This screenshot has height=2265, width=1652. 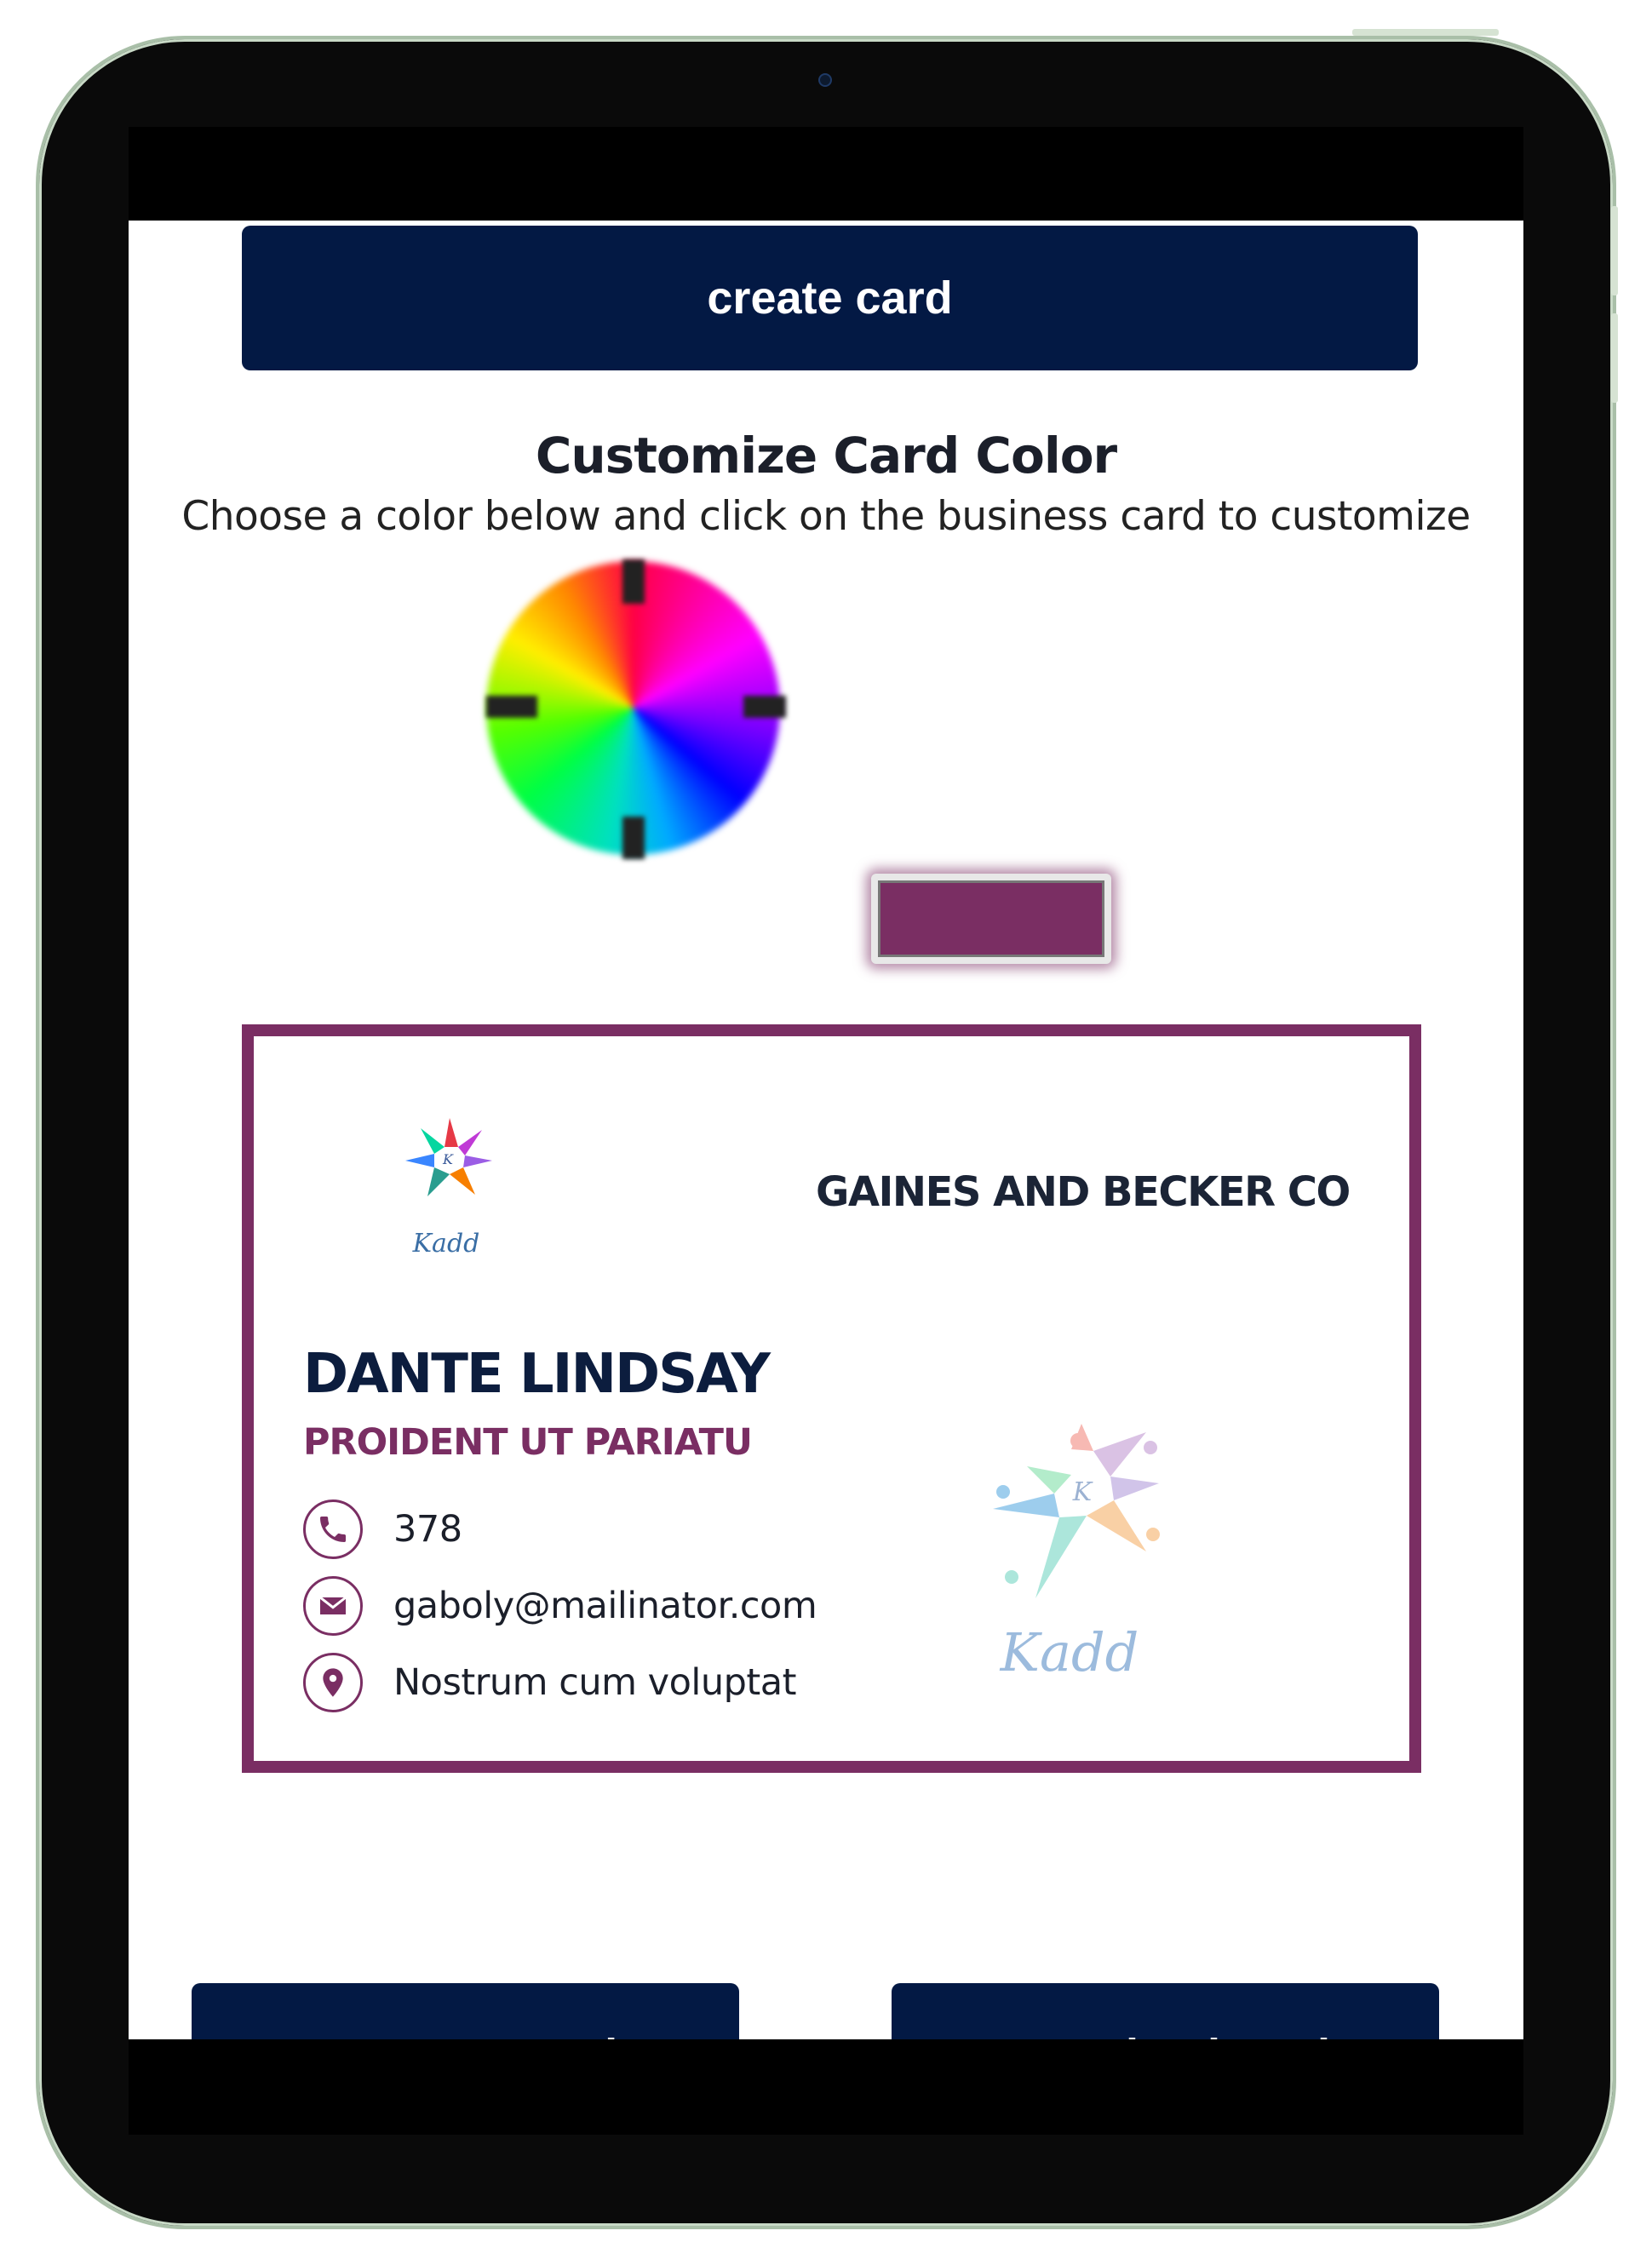 What do you see at coordinates (764, 707) in the screenshot?
I see `color-wheel-handle-right` at bounding box center [764, 707].